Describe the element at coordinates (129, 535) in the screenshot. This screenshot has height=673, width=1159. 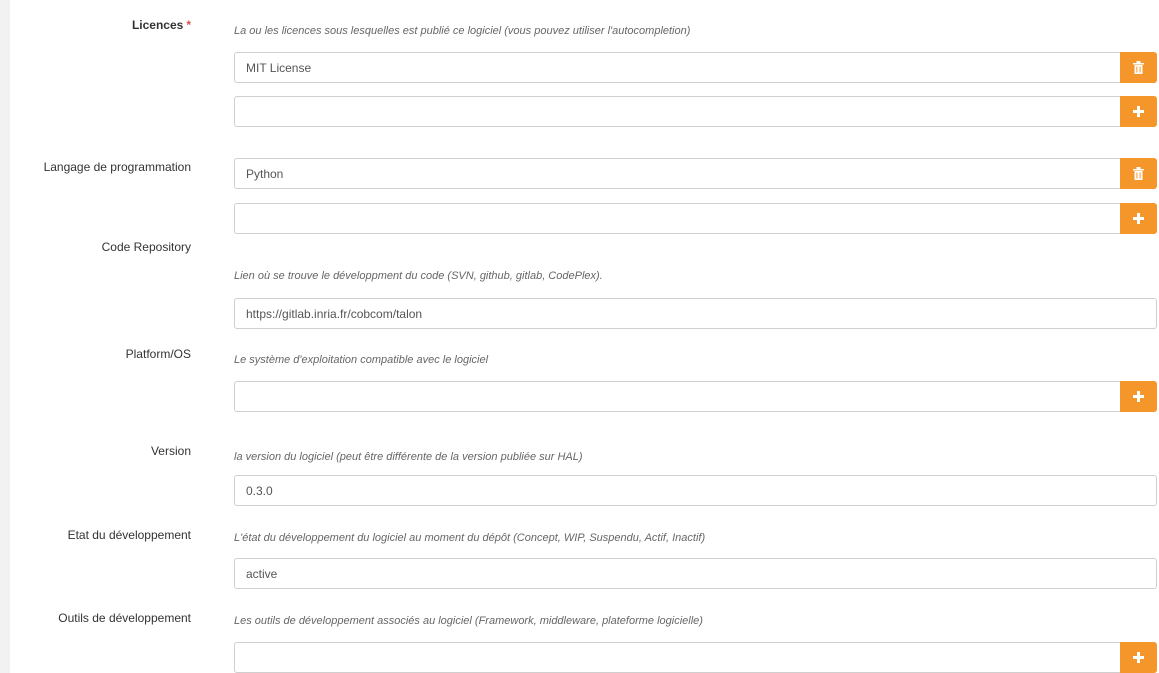
I see `etat-label: Etat du développement` at that location.